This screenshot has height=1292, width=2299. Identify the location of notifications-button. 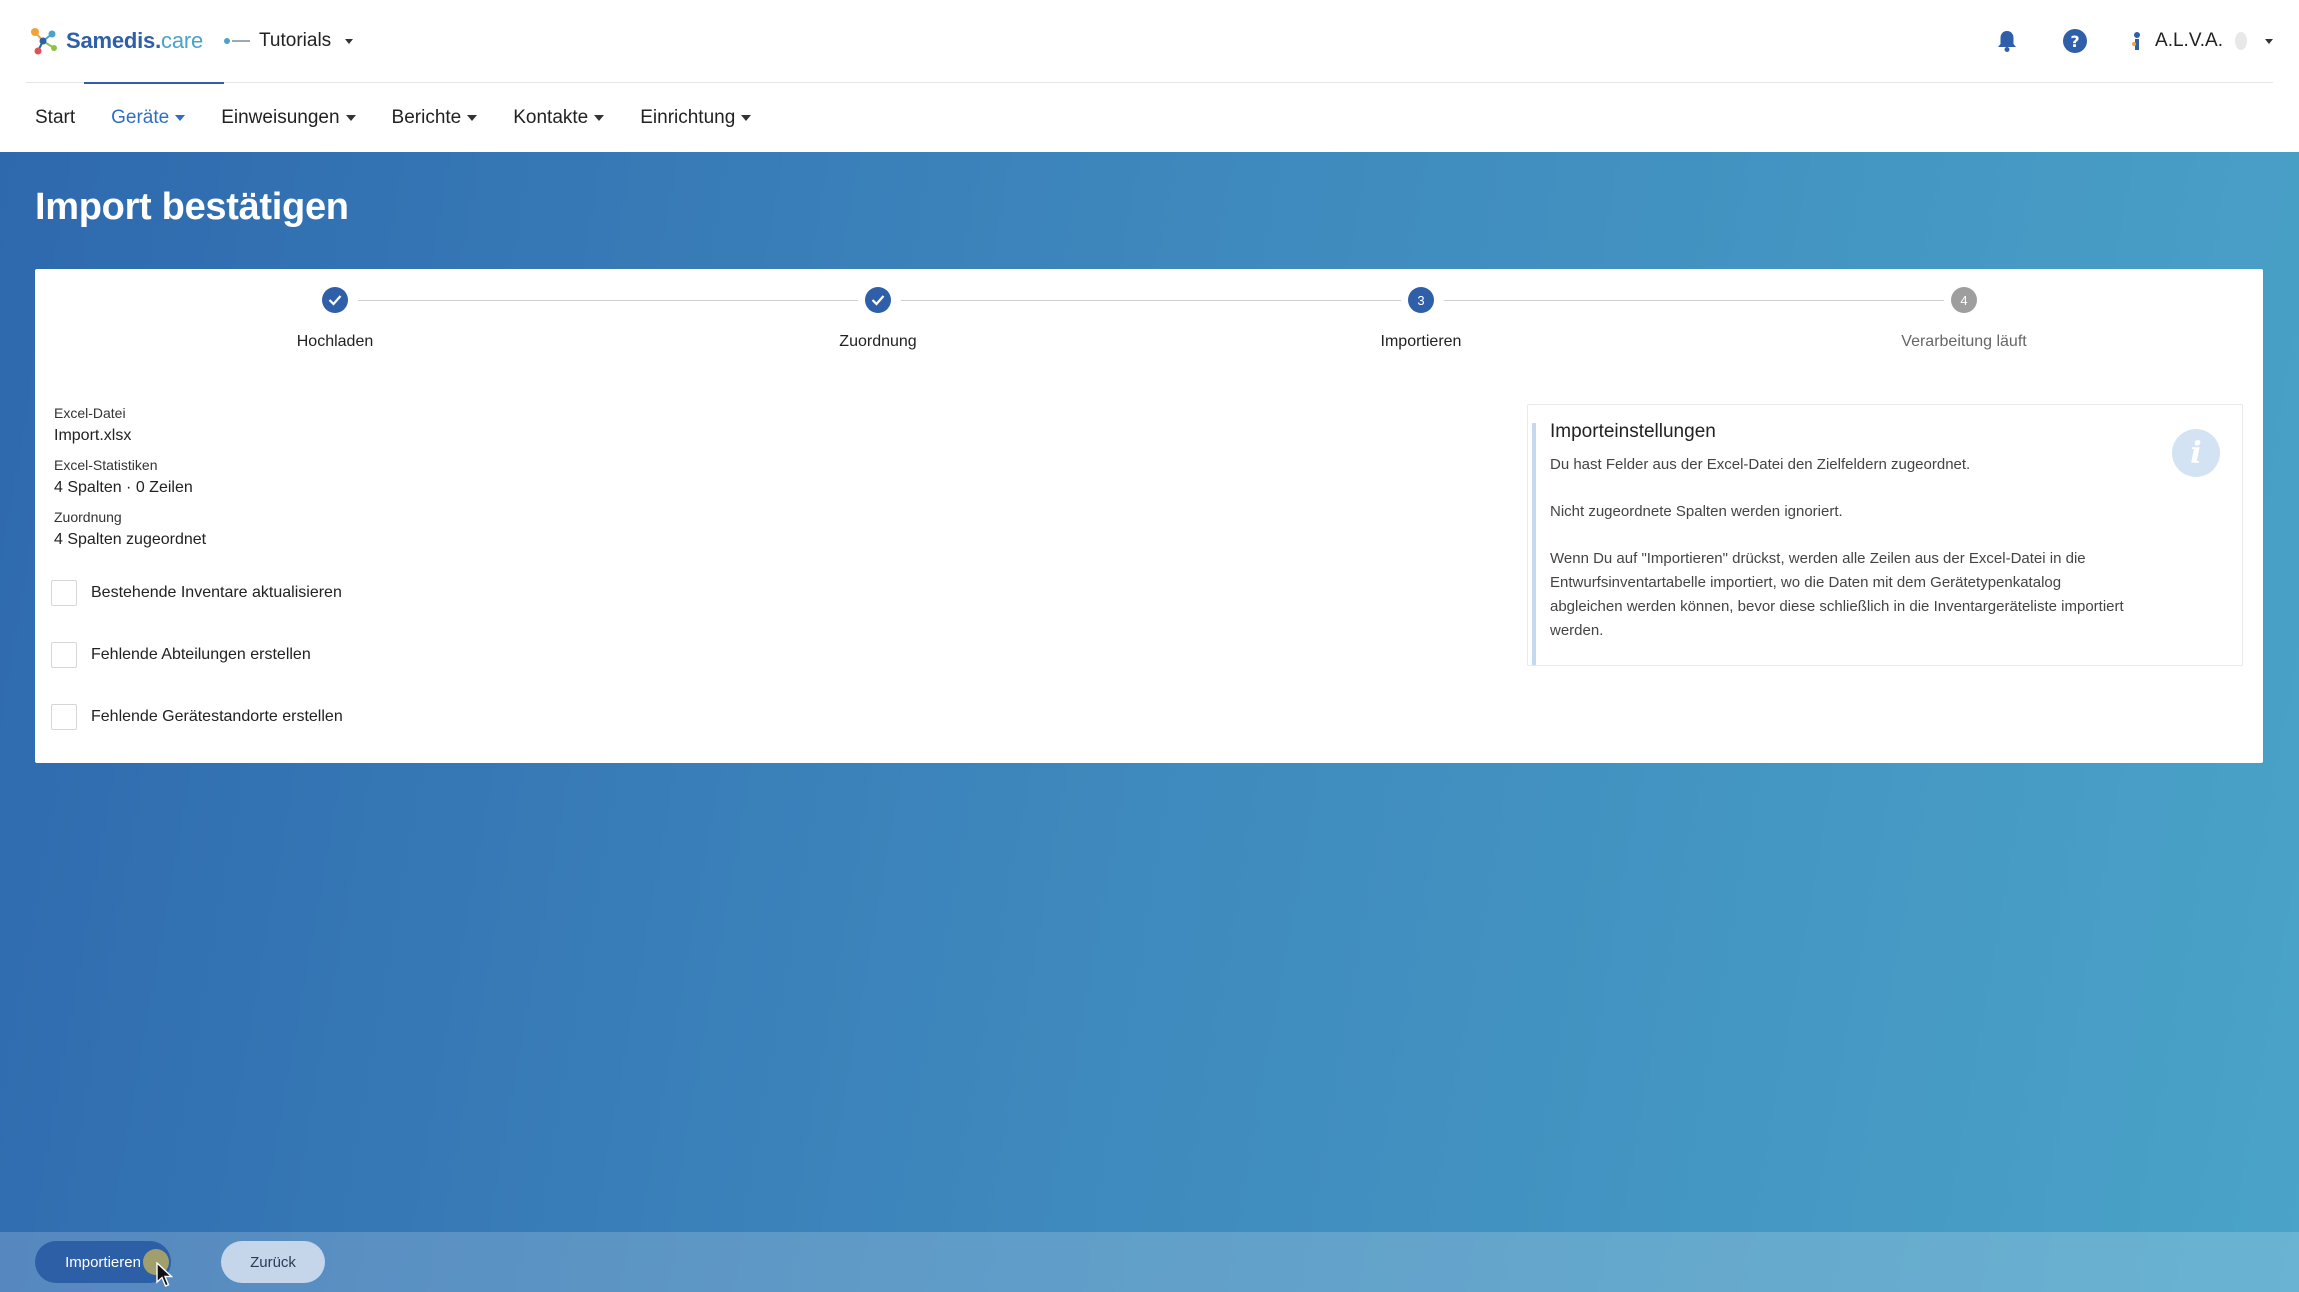
(2007, 41).